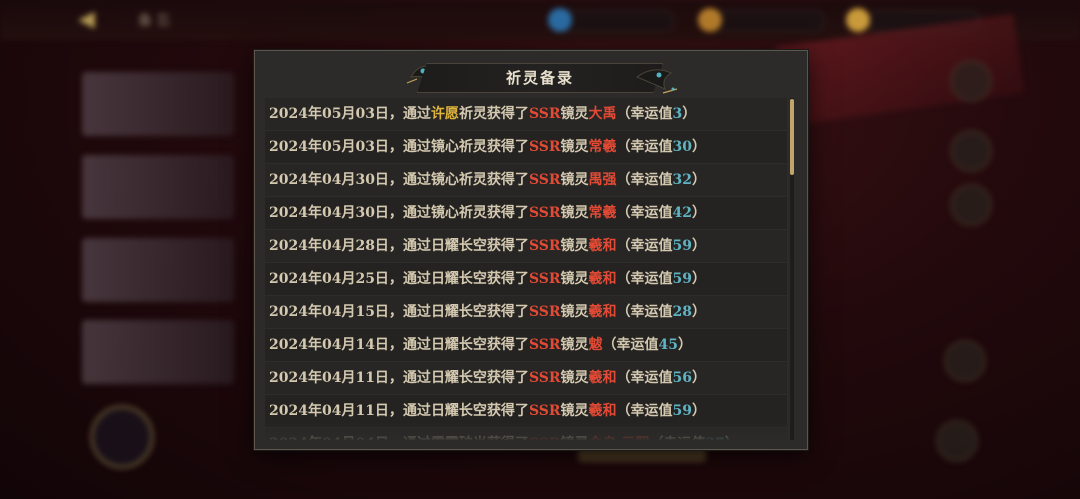 The height and width of the screenshot is (499, 1080). What do you see at coordinates (336, 411) in the screenshot?
I see `record-date: 2024年04月11日，` at bounding box center [336, 411].